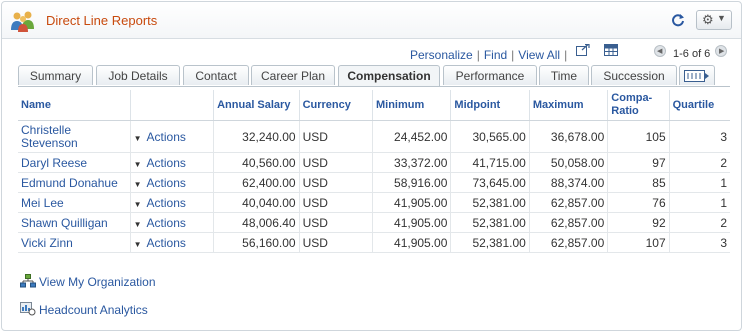 Image resolution: width=745 pixels, height=334 pixels. Describe the element at coordinates (490, 162) in the screenshot. I see `midpoint: 41,715.00` at that location.